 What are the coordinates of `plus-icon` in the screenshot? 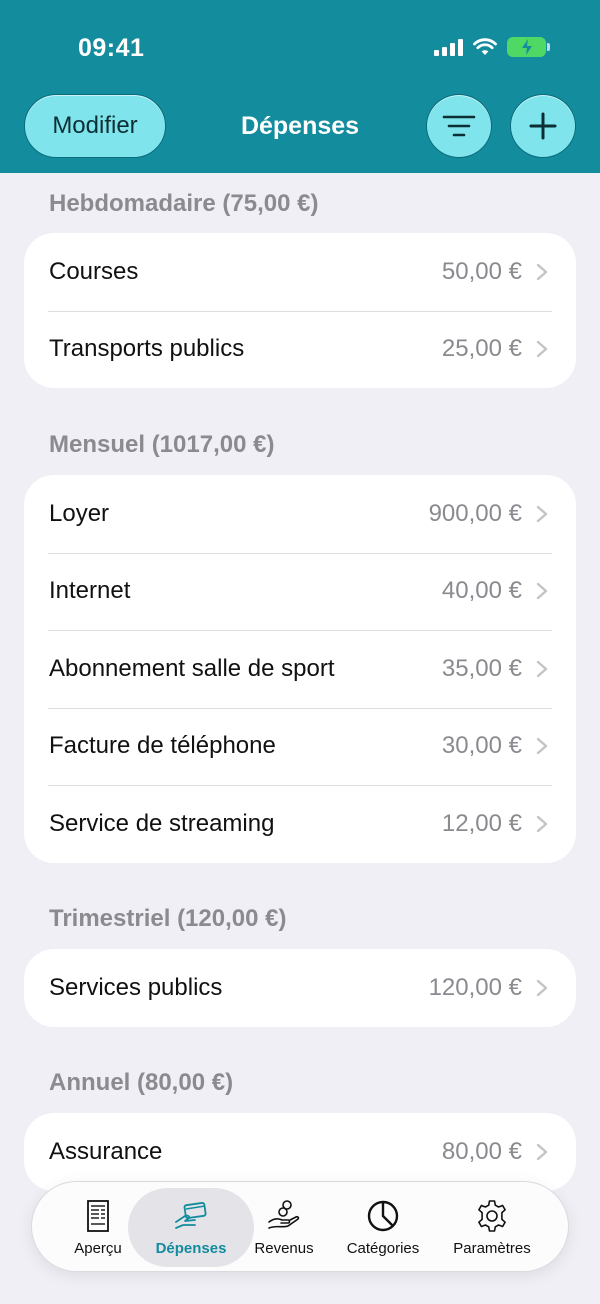 It's located at (543, 126).